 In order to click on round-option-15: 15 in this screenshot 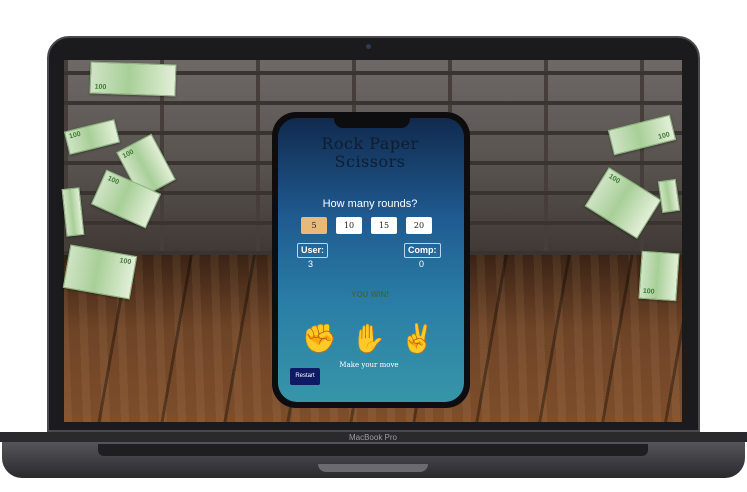, I will do `click(384, 225)`.